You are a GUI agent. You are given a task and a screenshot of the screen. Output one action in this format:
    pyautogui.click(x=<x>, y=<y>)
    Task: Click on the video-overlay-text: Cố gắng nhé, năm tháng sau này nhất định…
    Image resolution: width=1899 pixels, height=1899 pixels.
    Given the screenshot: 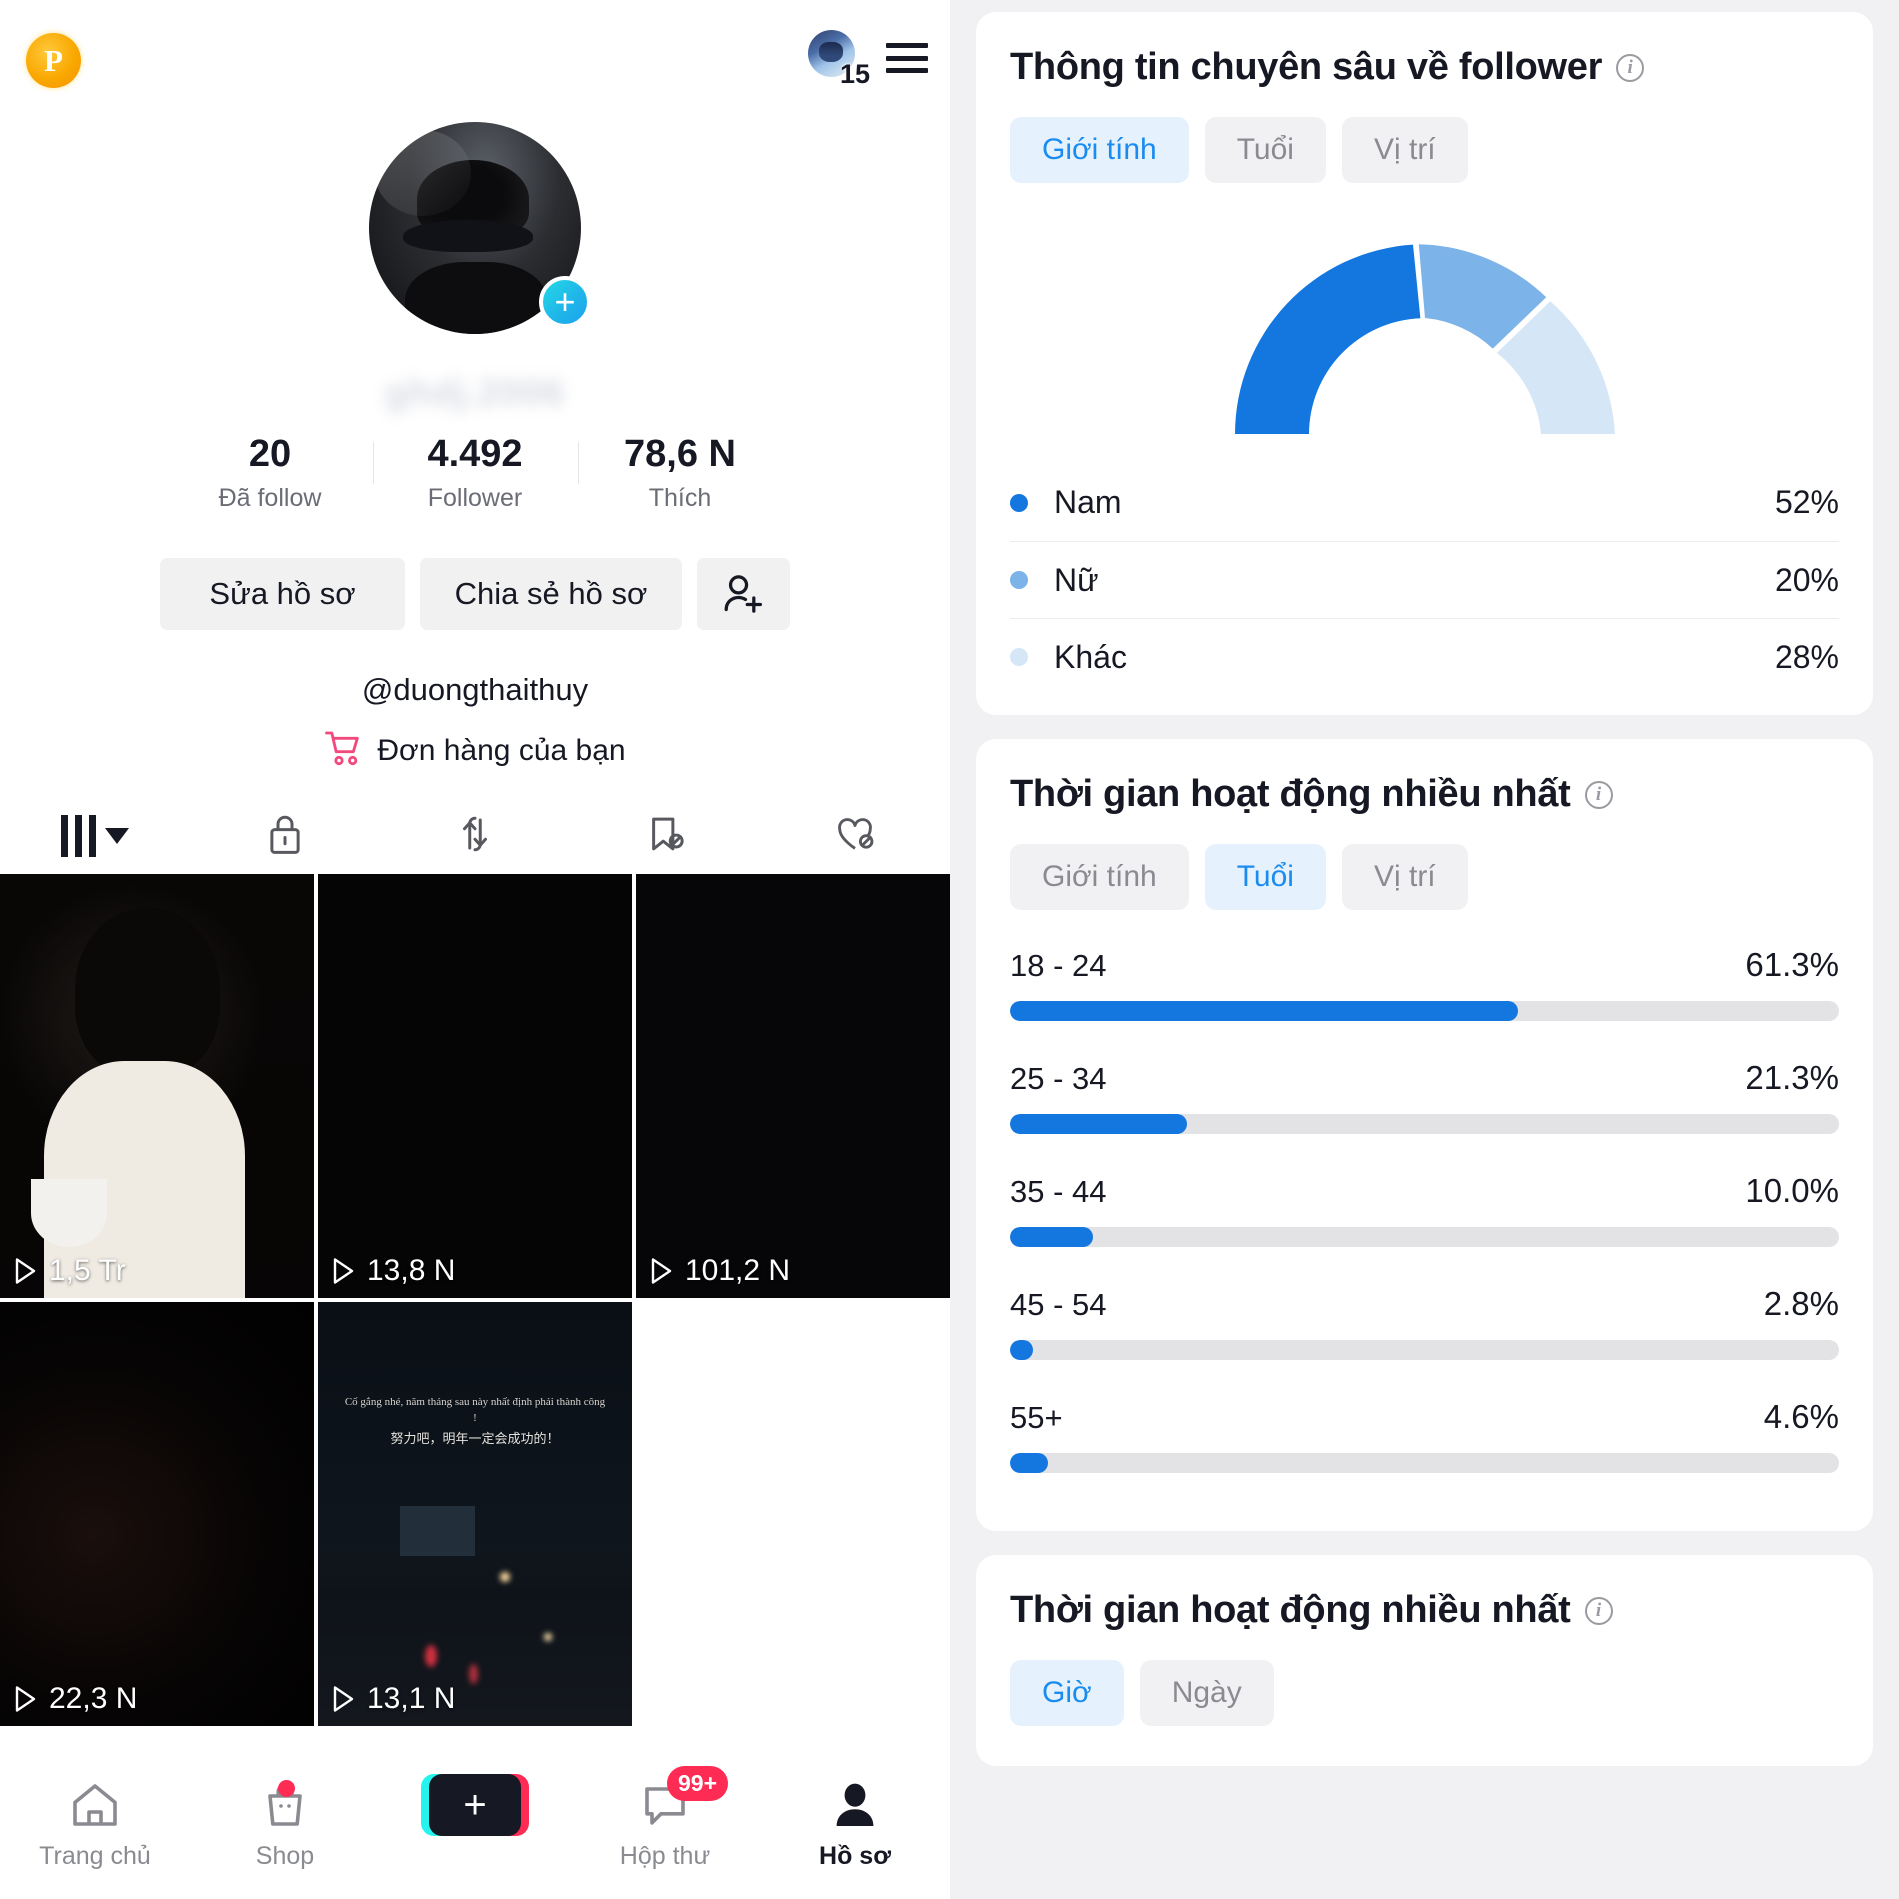 What is the action you would take?
    pyautogui.click(x=475, y=1422)
    